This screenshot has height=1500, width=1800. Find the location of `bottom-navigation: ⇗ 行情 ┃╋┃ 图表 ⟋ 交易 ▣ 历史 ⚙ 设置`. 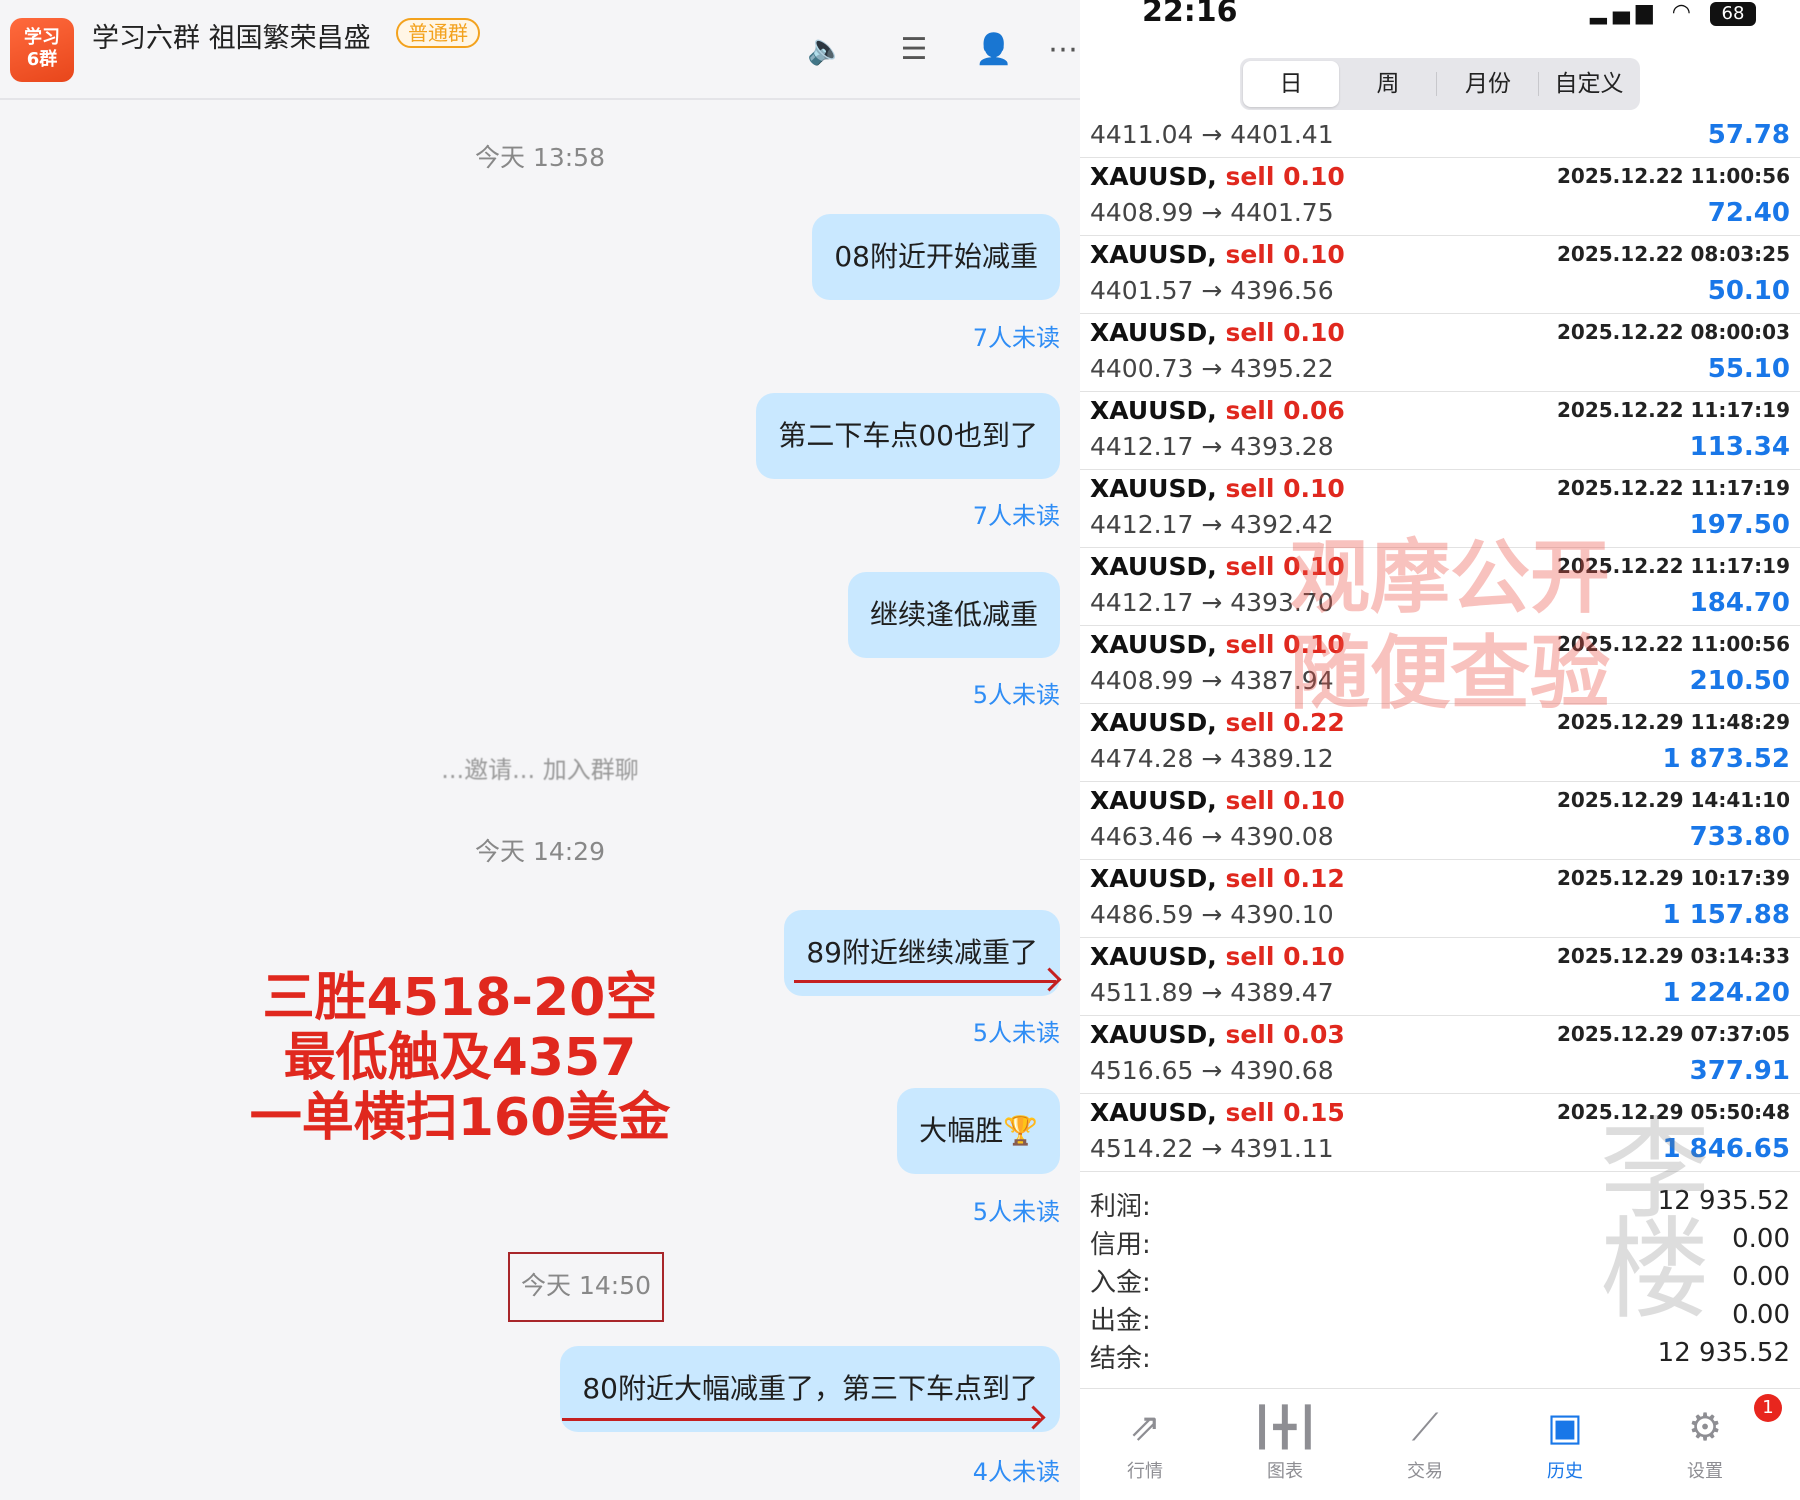

bottom-navigation: ⇗ 行情 ┃╋┃ 图表 ⟋ 交易 ▣ 历史 ⚙ 设置 is located at coordinates (1440, 1444).